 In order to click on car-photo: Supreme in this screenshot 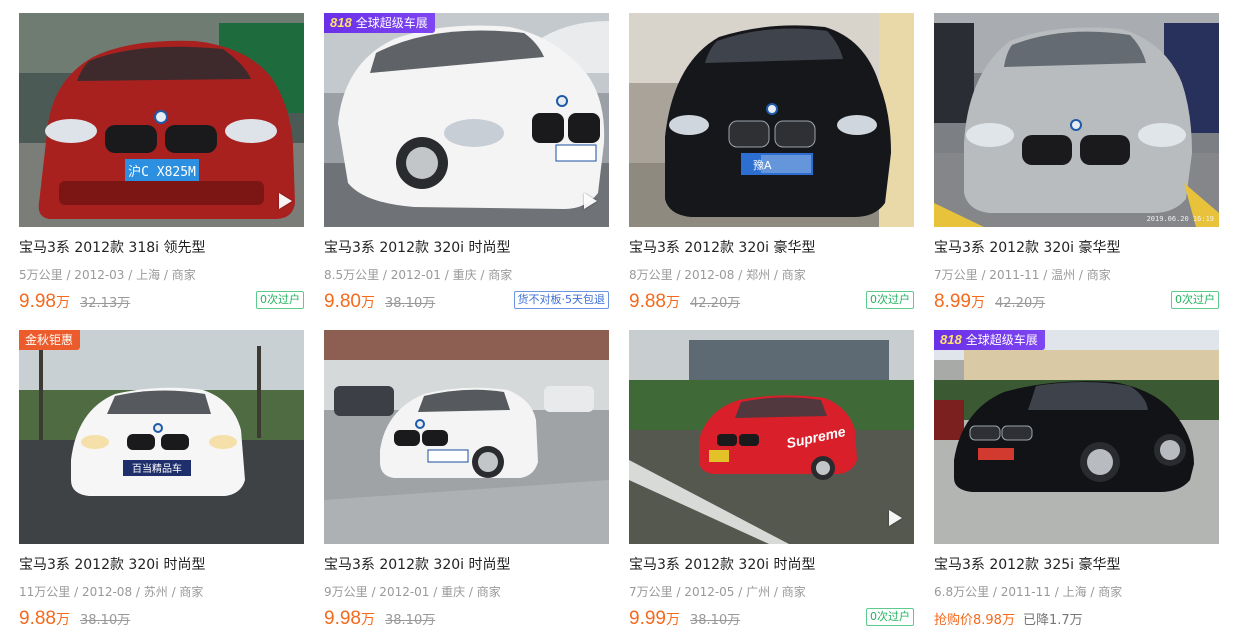, I will do `click(771, 437)`.